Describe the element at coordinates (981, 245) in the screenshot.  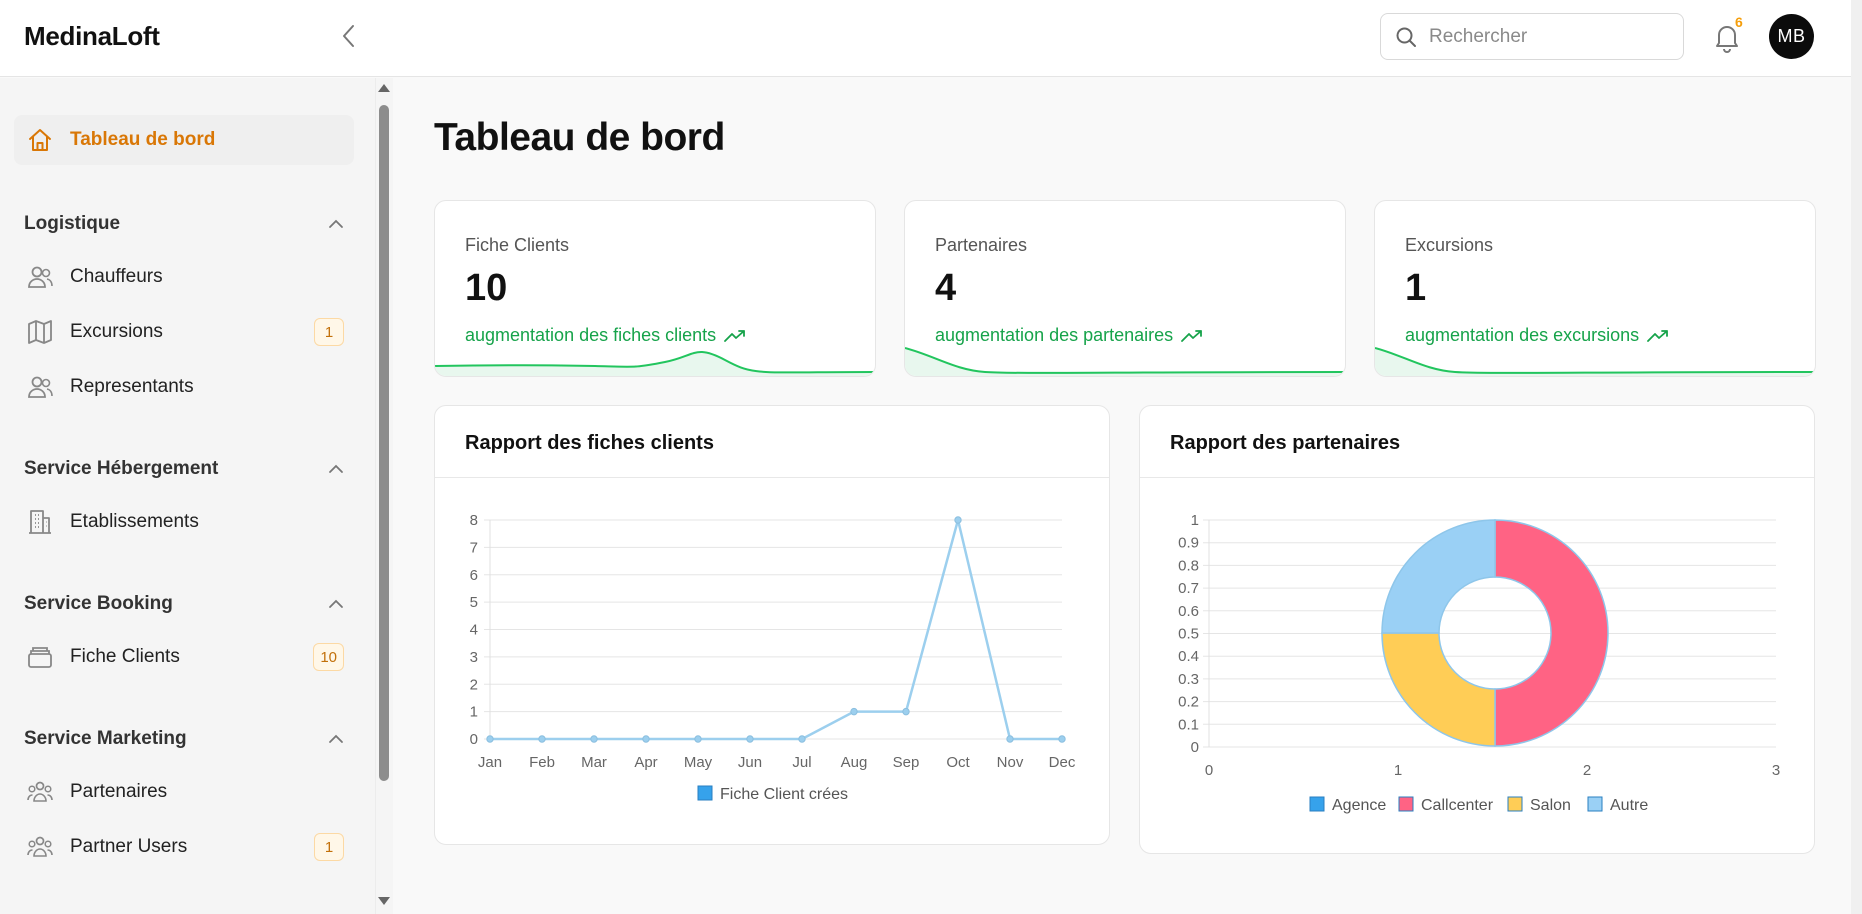
I see `stat-label: Partenaires` at that location.